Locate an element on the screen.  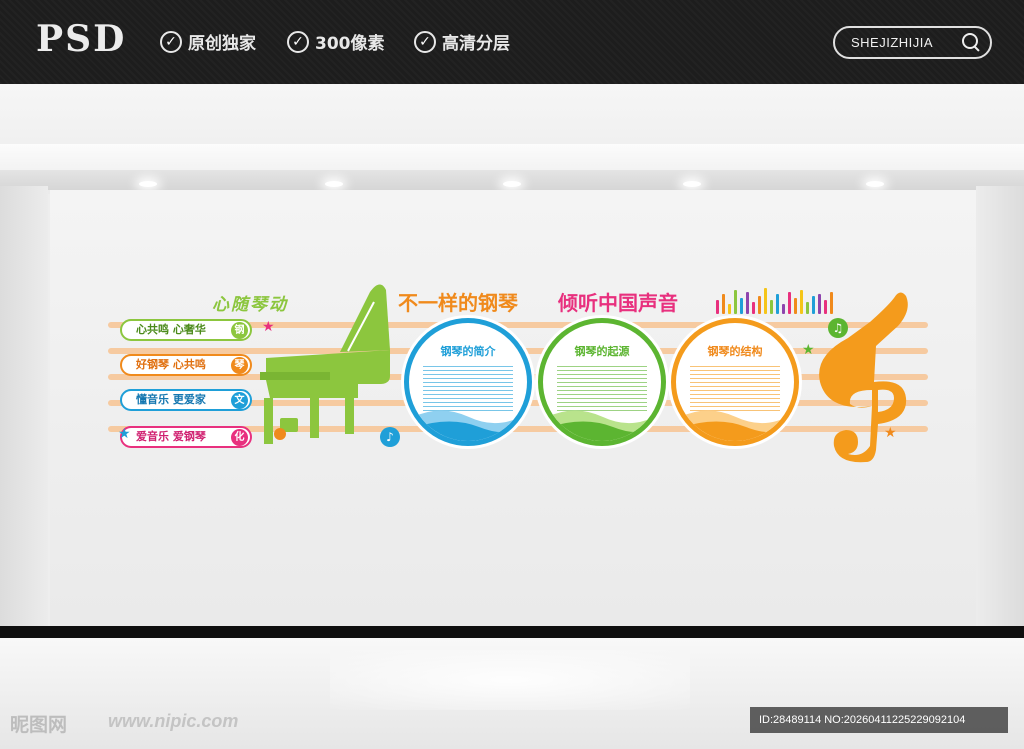
feature-label: 原创独家 is located at coordinates (222, 44).